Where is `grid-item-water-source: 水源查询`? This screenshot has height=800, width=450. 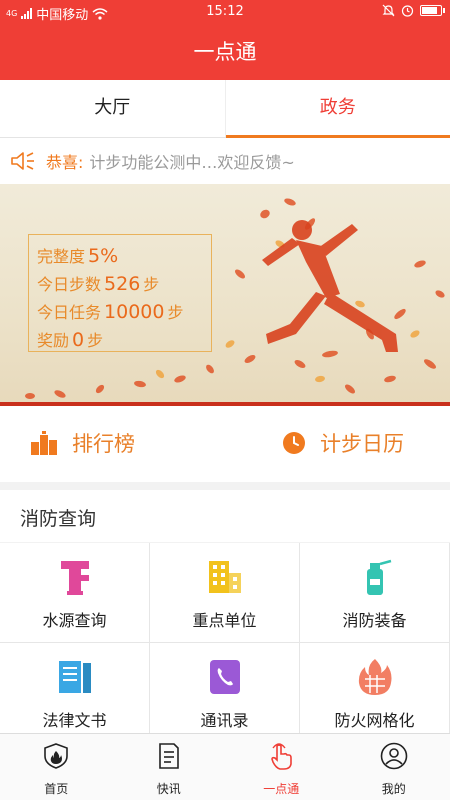
grid-item-water-source: 水源查询 is located at coordinates (75, 593).